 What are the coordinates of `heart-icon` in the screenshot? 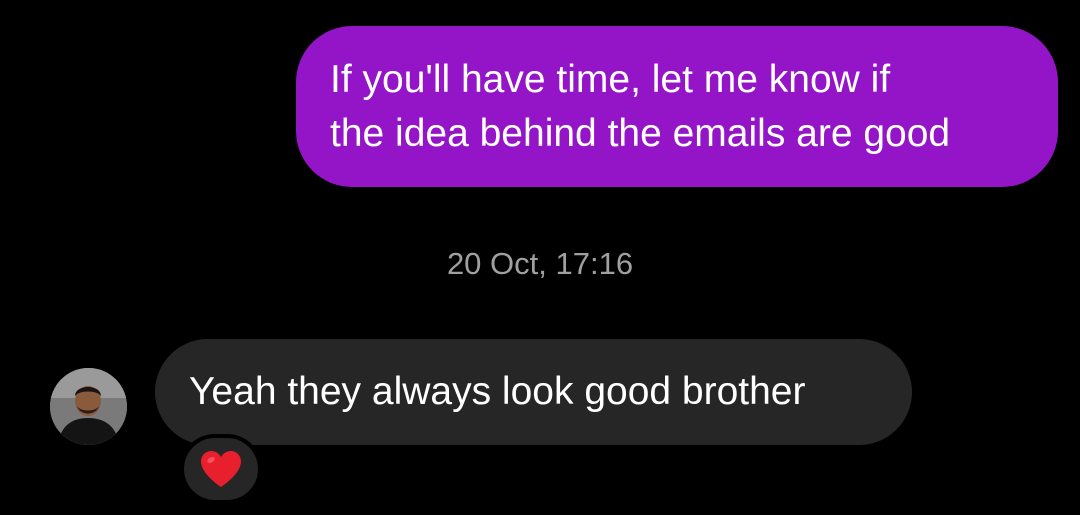 It's located at (221, 469).